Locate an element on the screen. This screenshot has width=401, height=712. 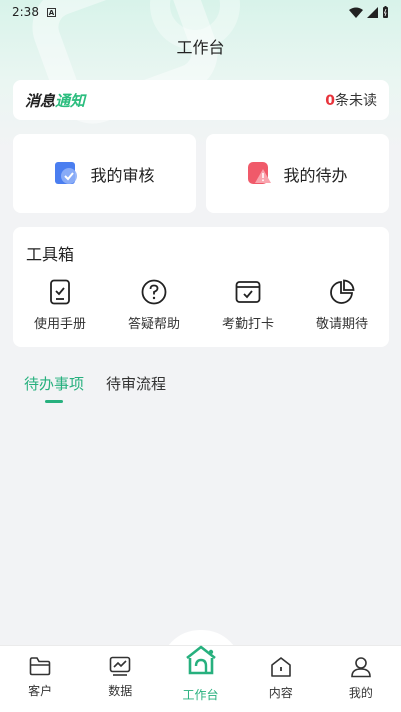
tool-label-manual: 使用手册 is located at coordinates (59, 324).